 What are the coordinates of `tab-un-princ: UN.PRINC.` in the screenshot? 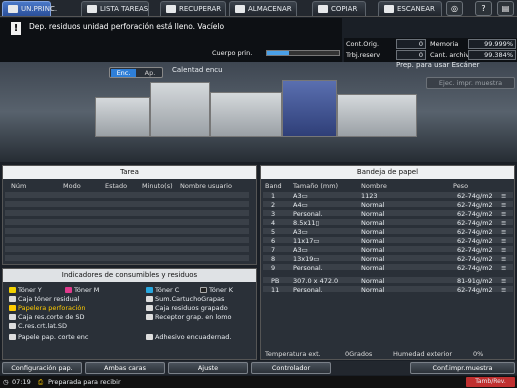 It's located at (29, 8).